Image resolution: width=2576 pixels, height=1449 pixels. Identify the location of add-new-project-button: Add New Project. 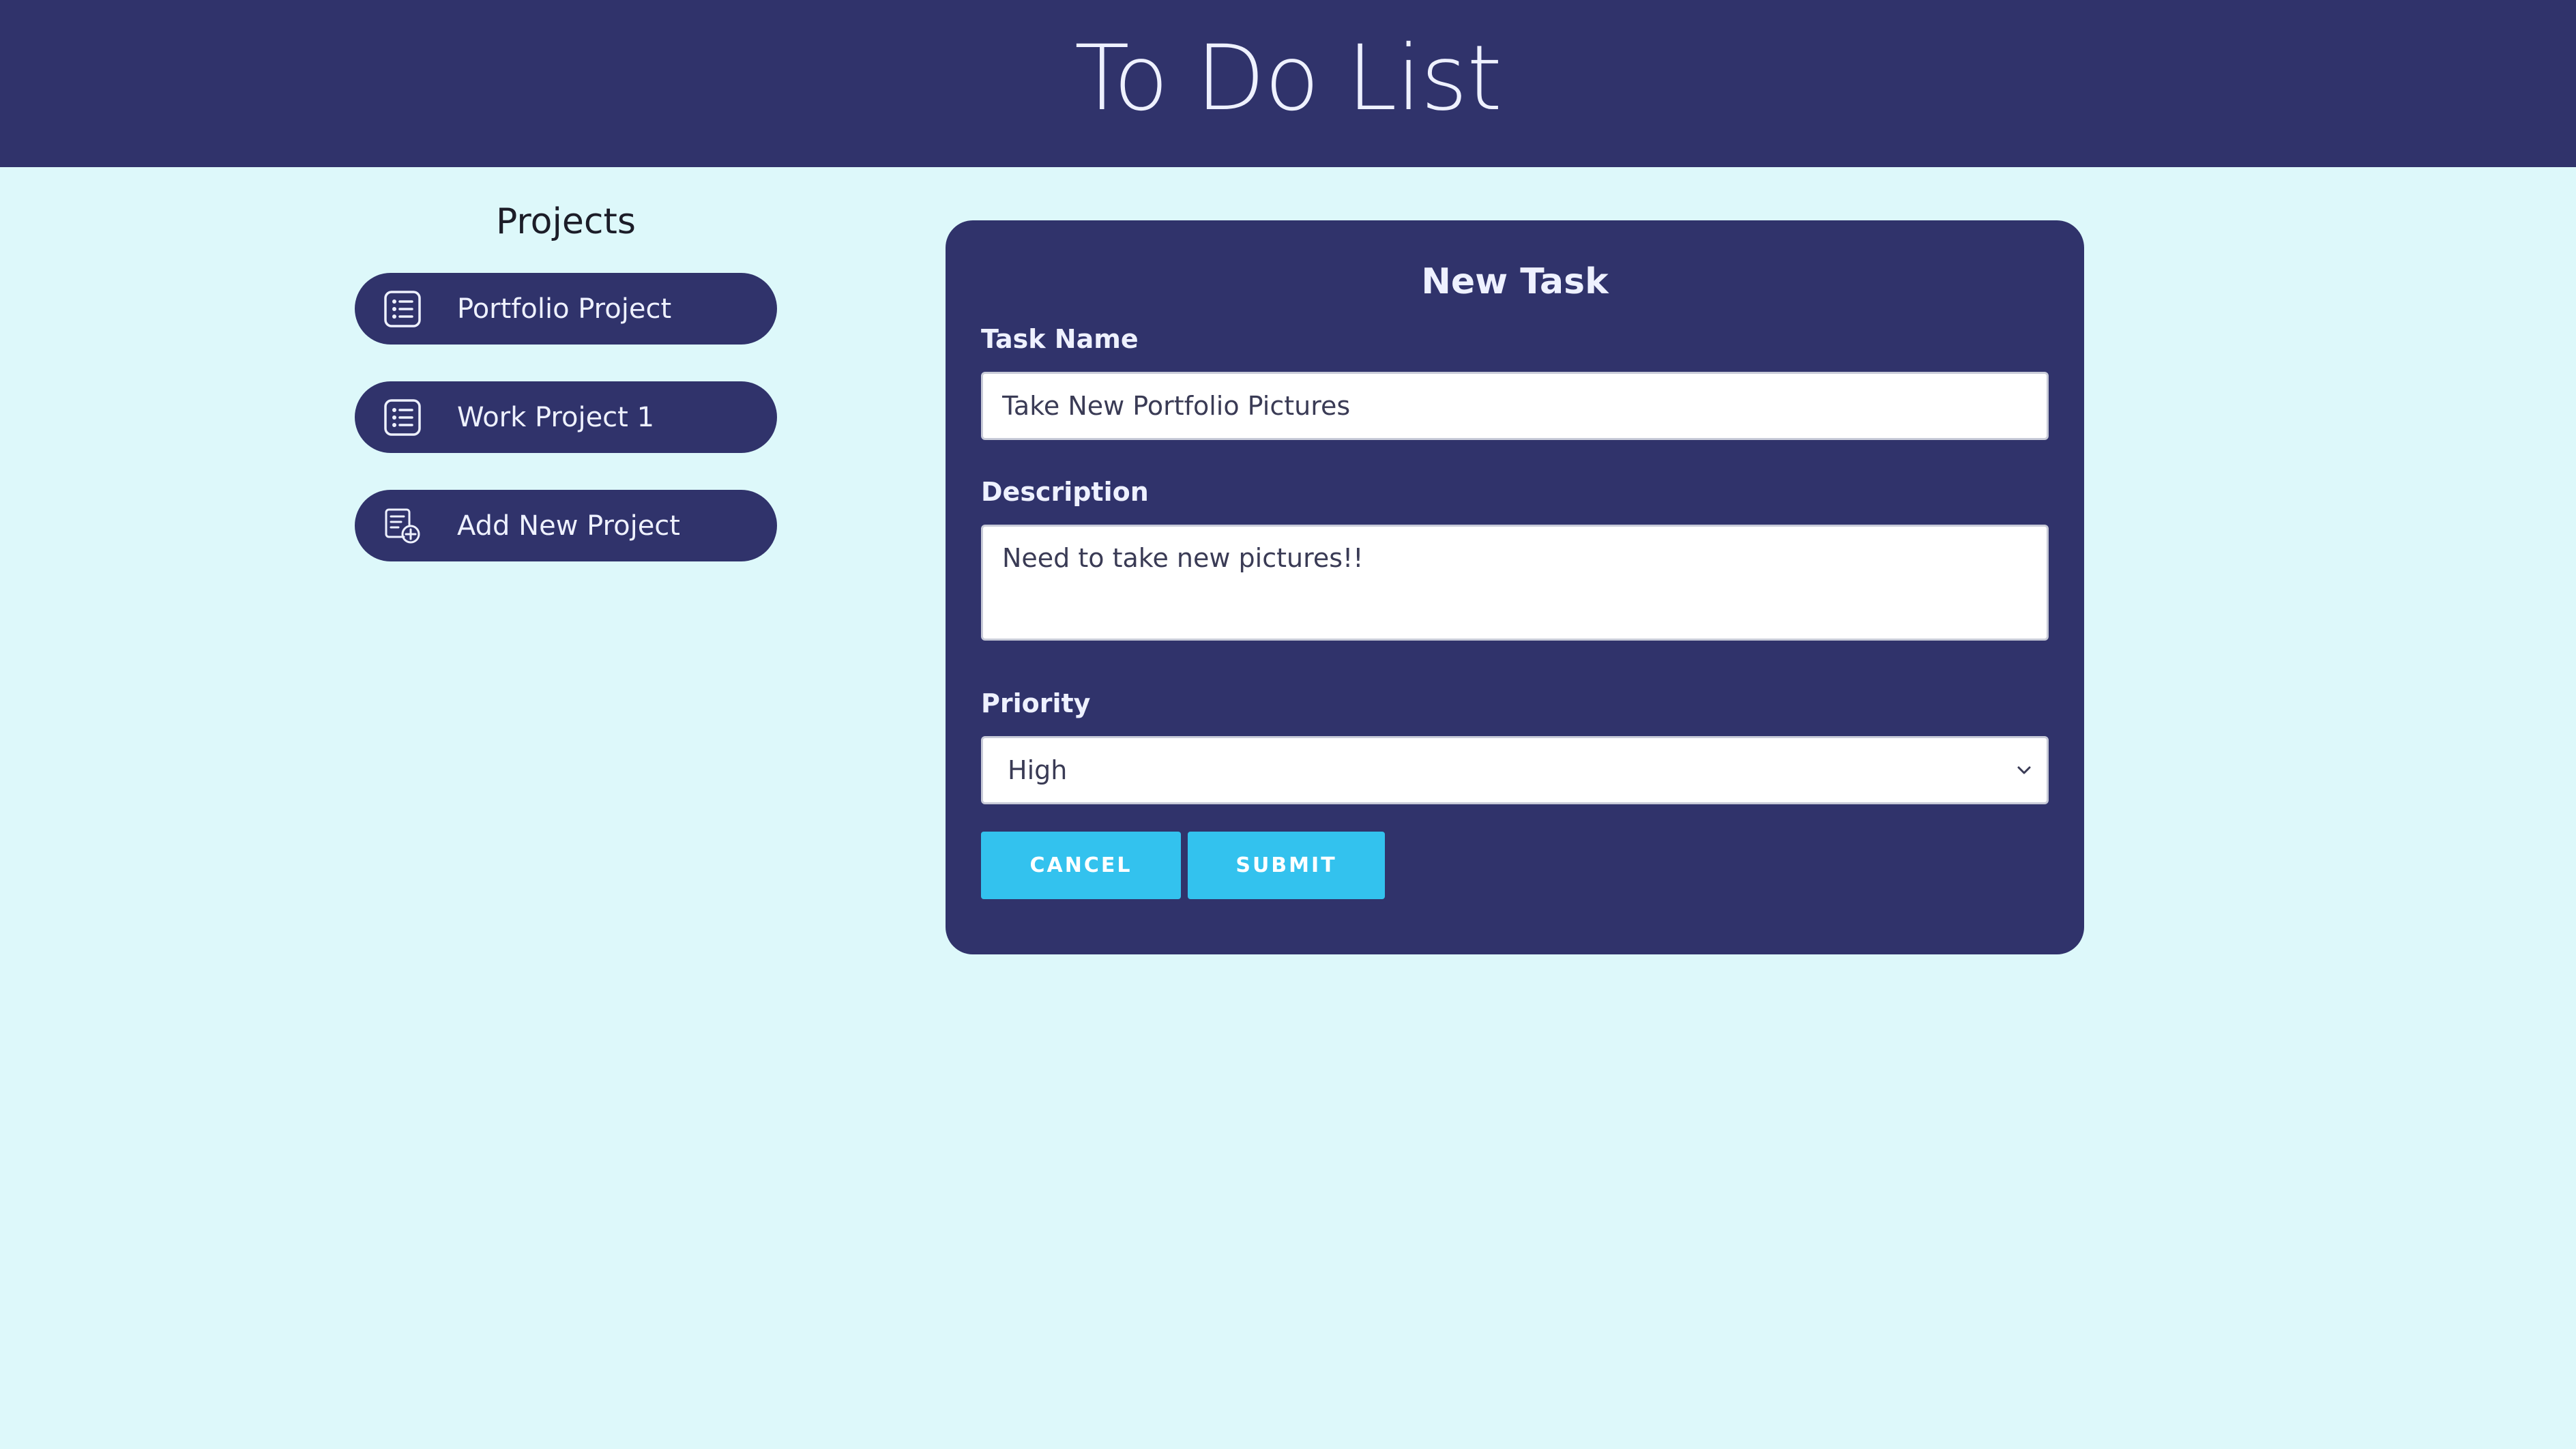
(566, 525).